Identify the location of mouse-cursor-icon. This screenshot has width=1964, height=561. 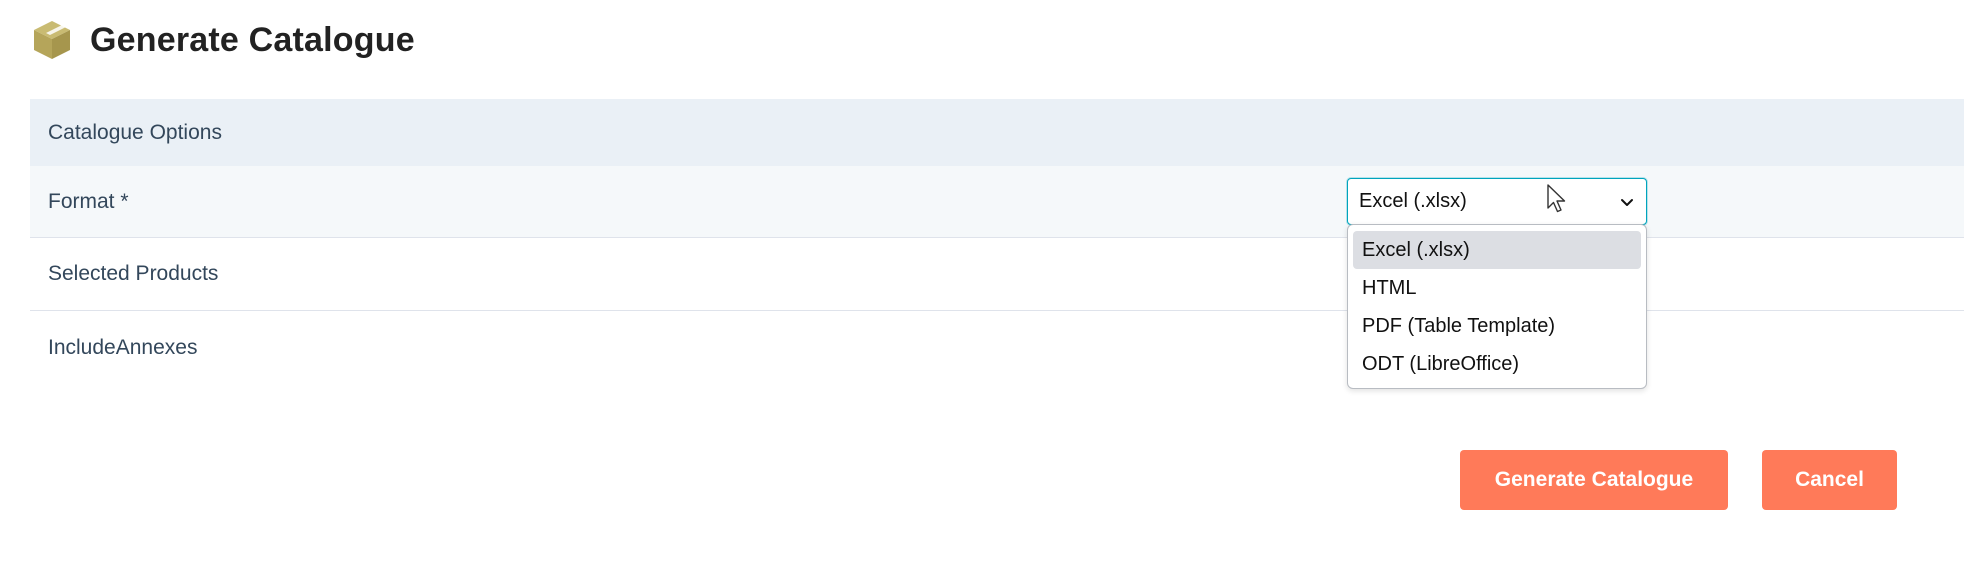
(1557, 199).